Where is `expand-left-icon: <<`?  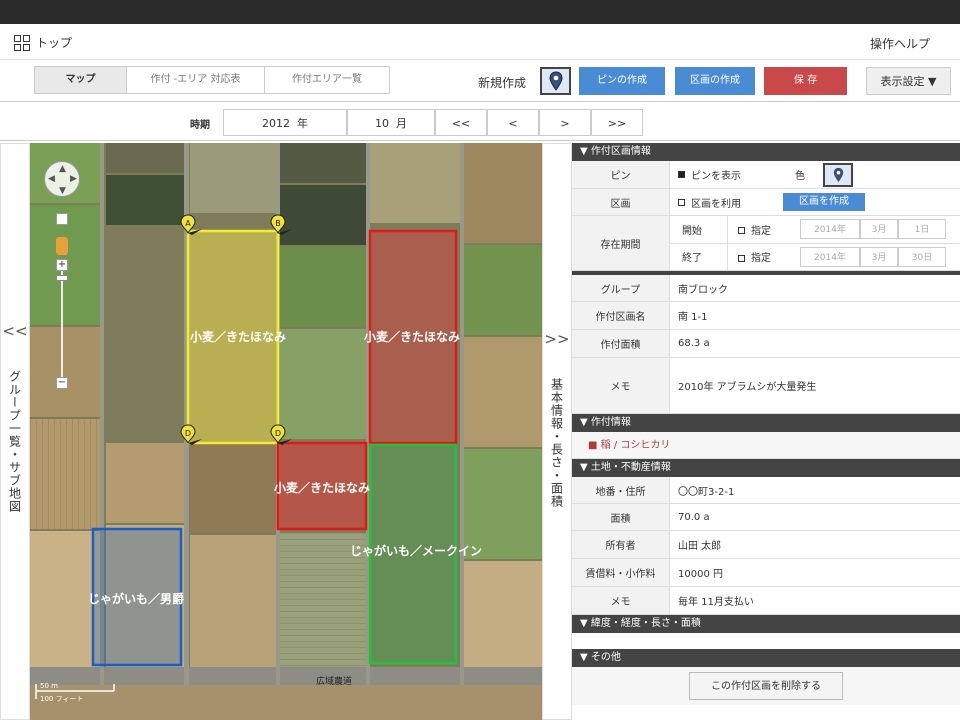 expand-left-icon: << is located at coordinates (15, 331).